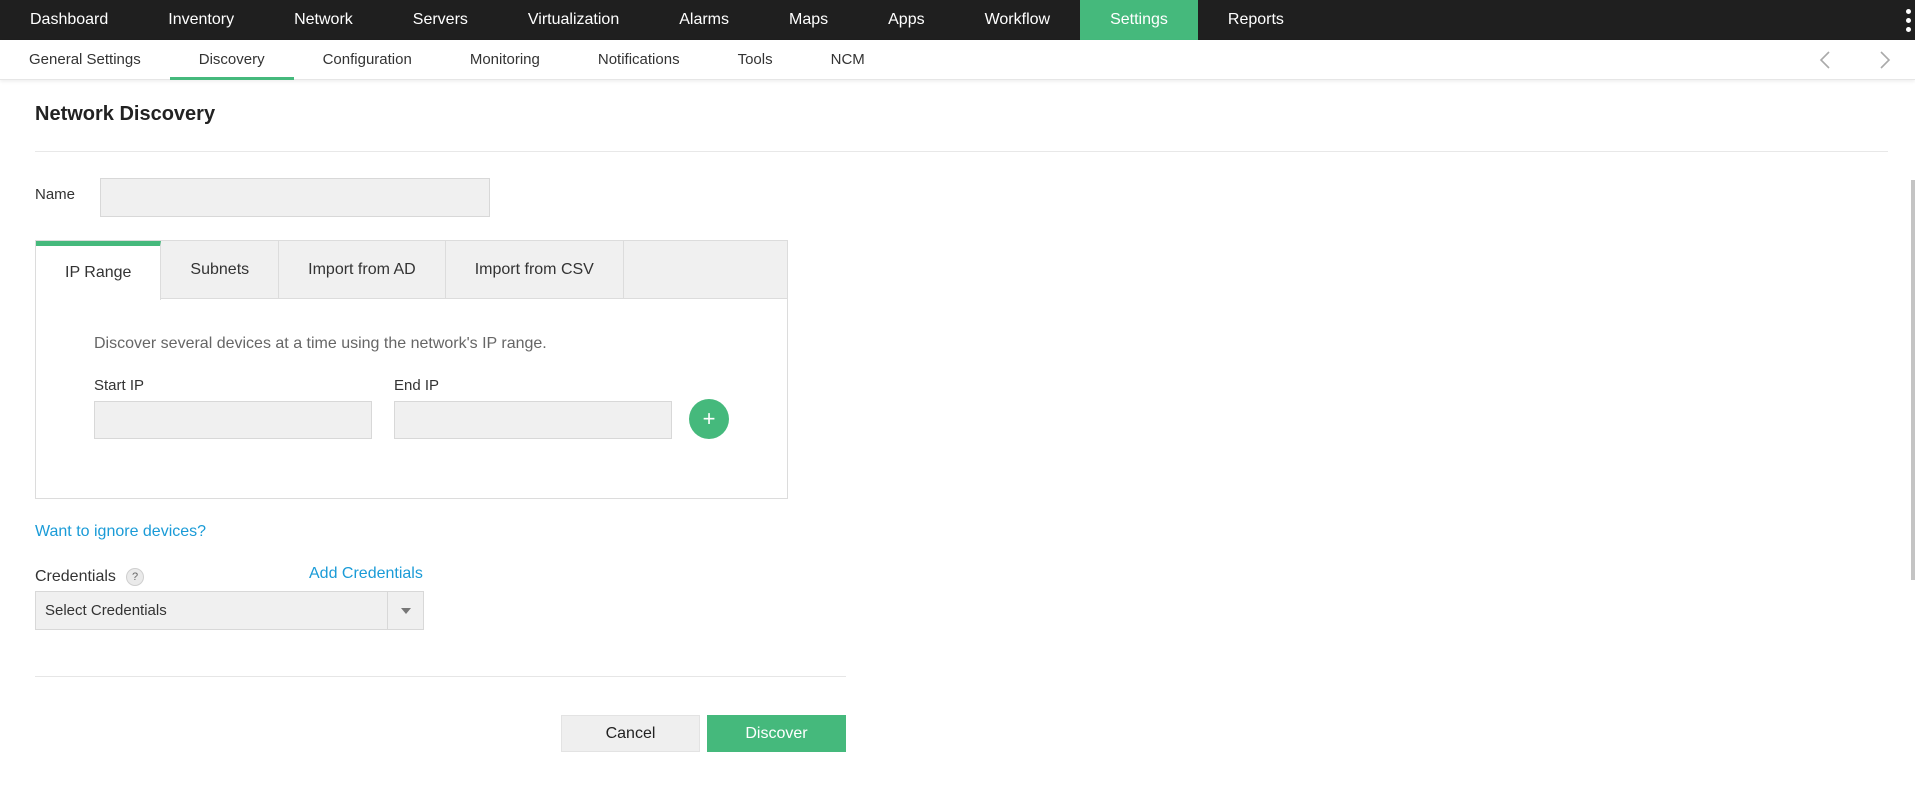 The image size is (1915, 803). What do you see at coordinates (75, 576) in the screenshot?
I see `credentials-label: Credentials` at bounding box center [75, 576].